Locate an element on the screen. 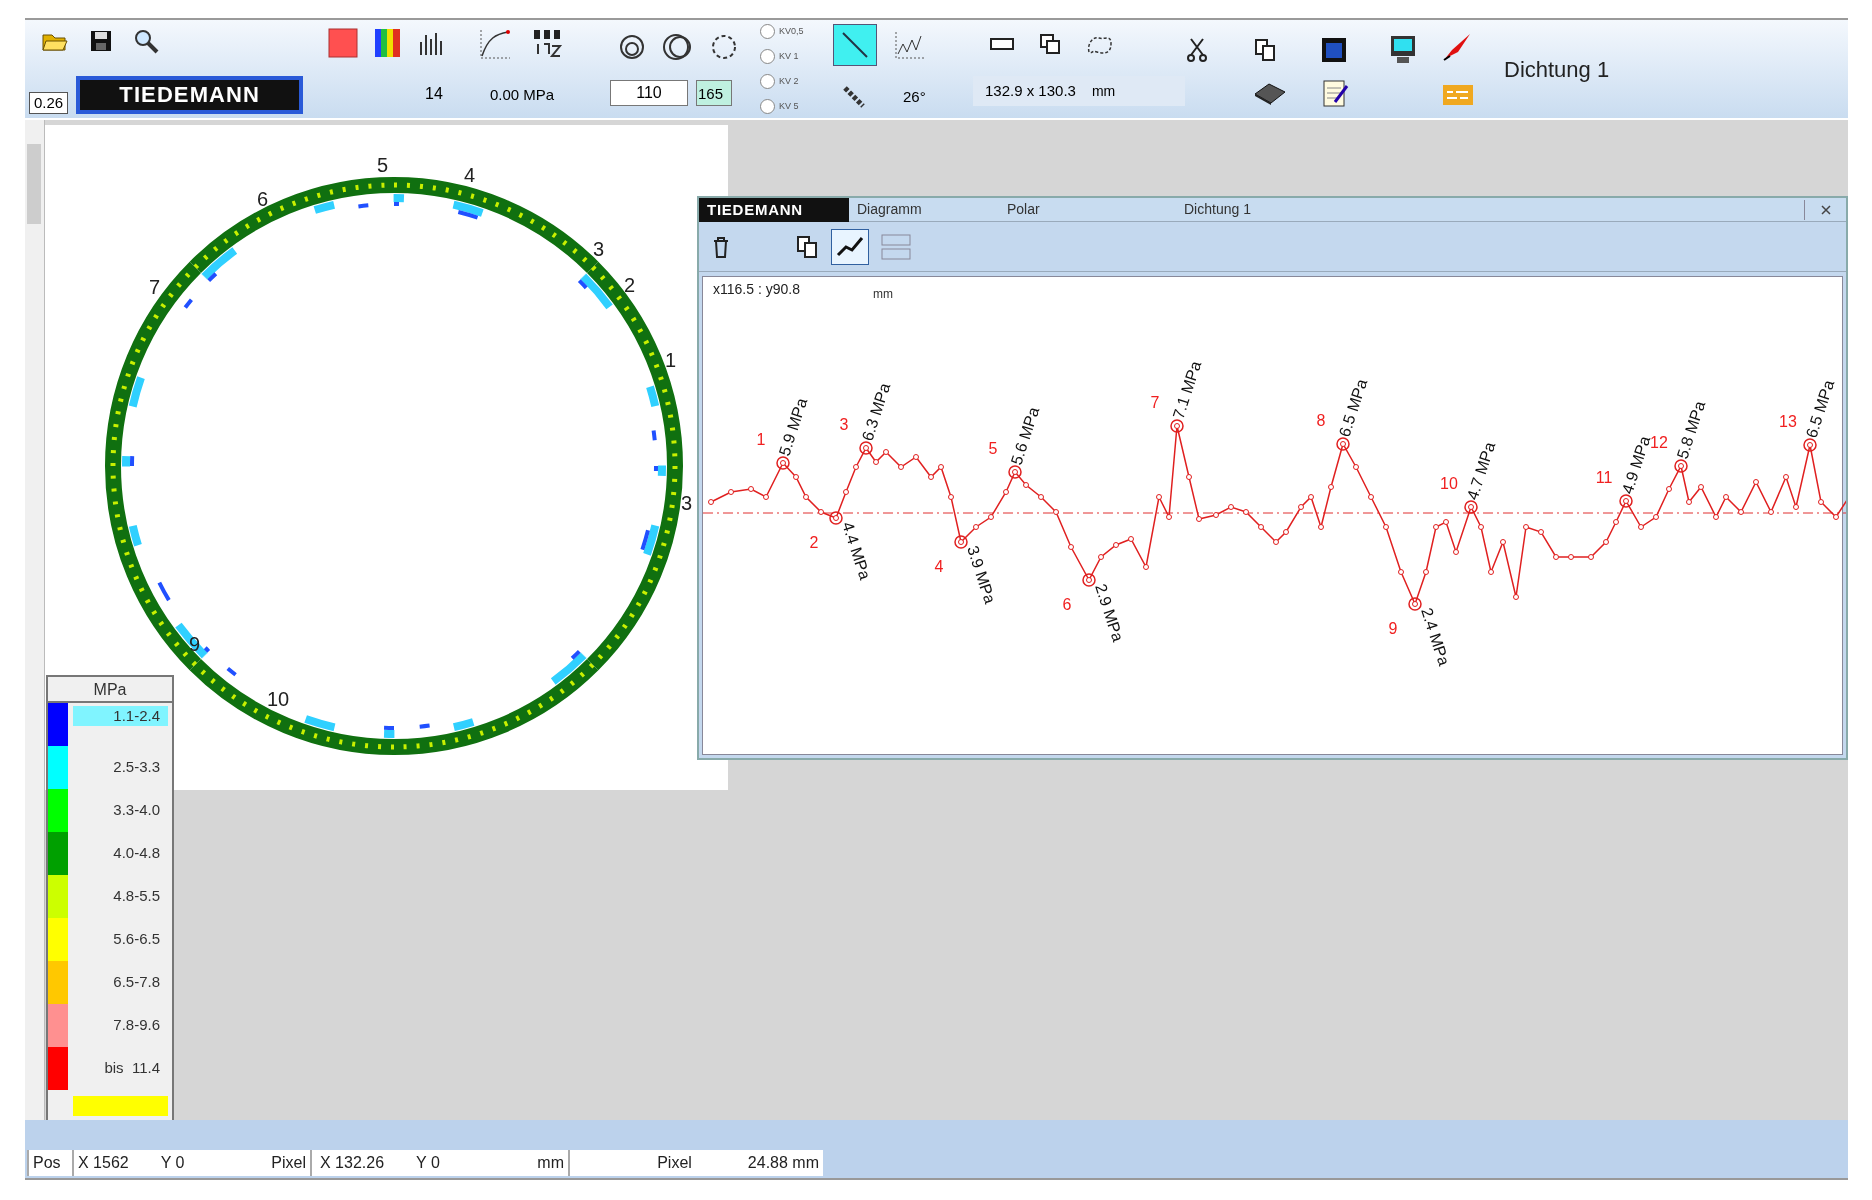 This screenshot has height=1200, width=1872. peak-number: 5 is located at coordinates (993, 448).